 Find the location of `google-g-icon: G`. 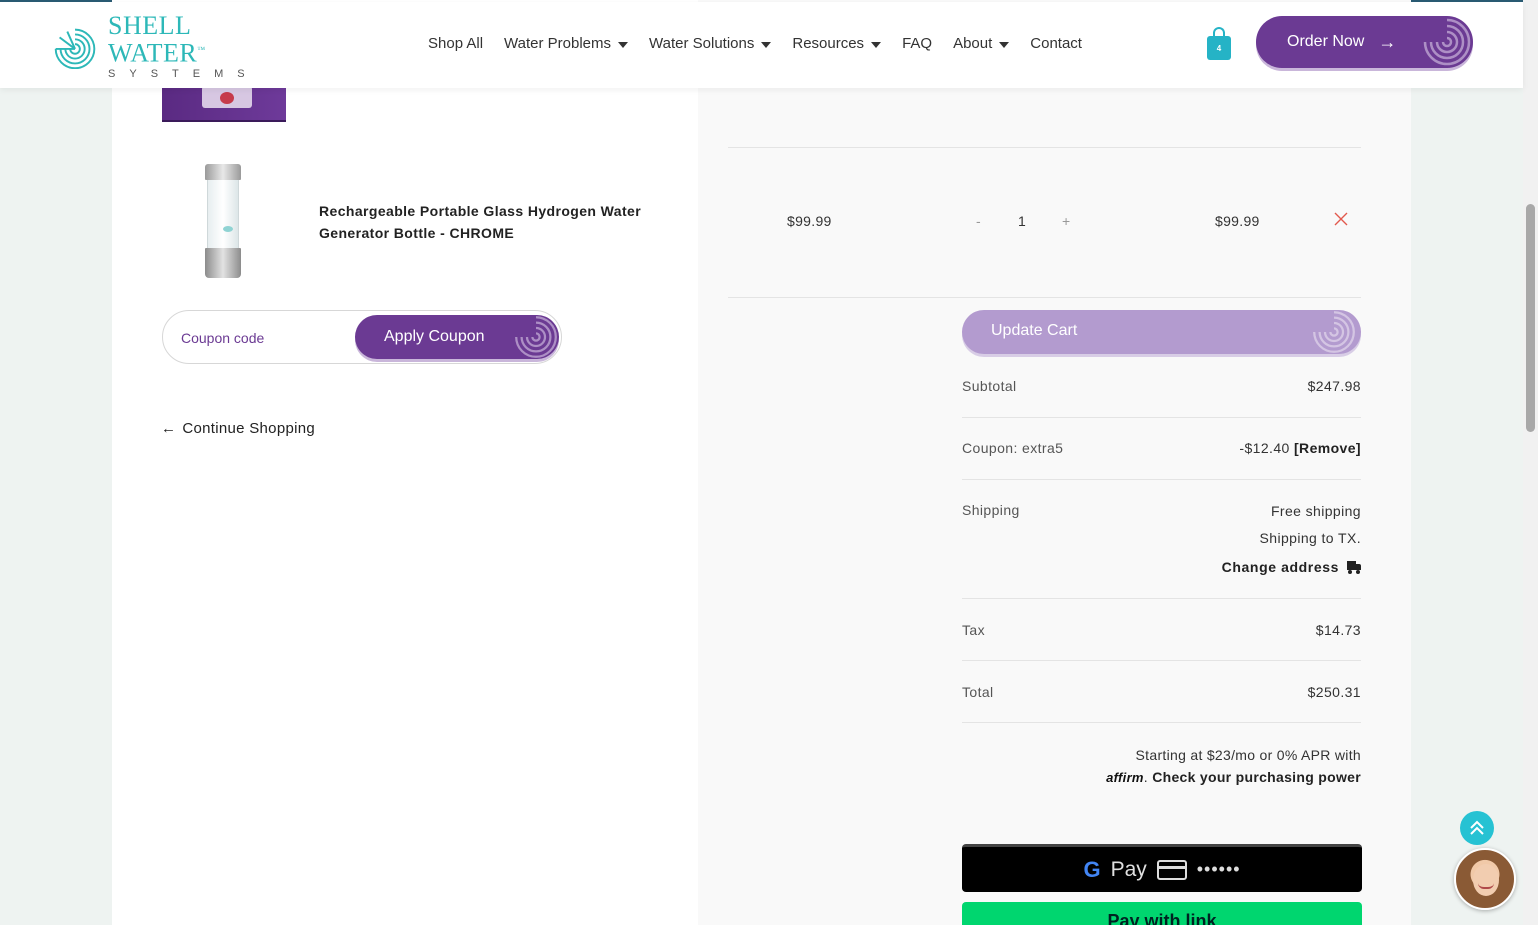

google-g-icon: G is located at coordinates (1092, 869).